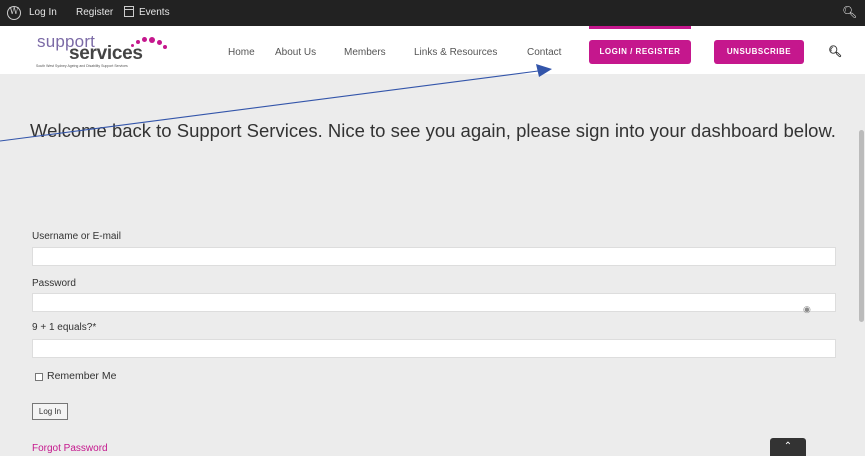 The image size is (865, 456). Describe the element at coordinates (788, 447) in the screenshot. I see `chevron-up-icon: ⌃` at that location.